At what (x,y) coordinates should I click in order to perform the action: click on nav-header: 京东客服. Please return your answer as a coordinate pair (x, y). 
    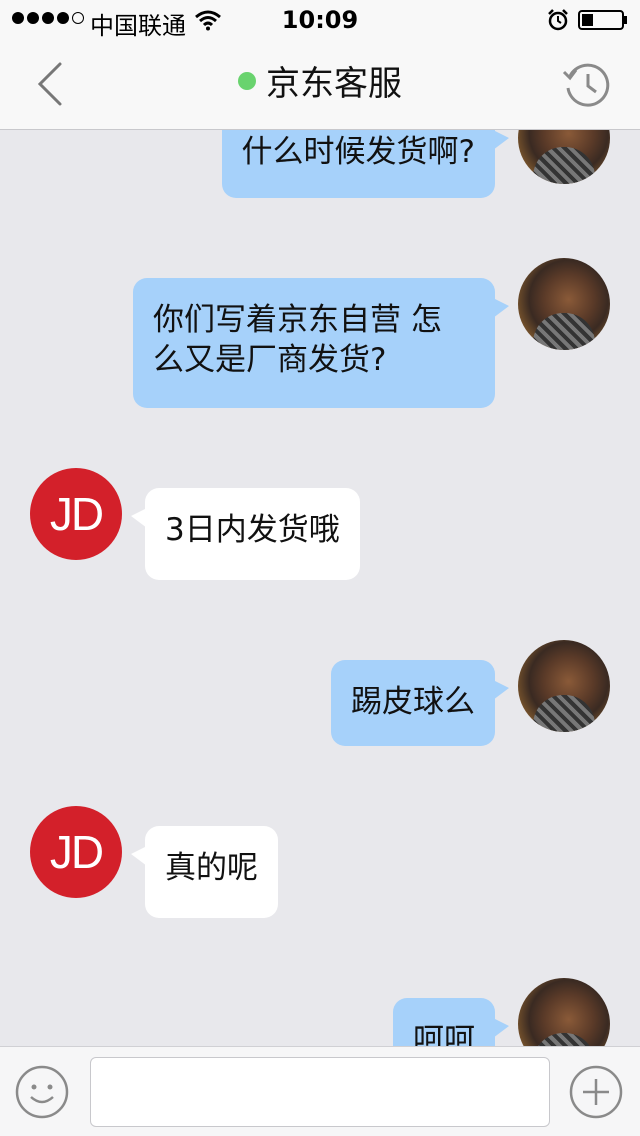
    Looking at the image, I should click on (320, 85).